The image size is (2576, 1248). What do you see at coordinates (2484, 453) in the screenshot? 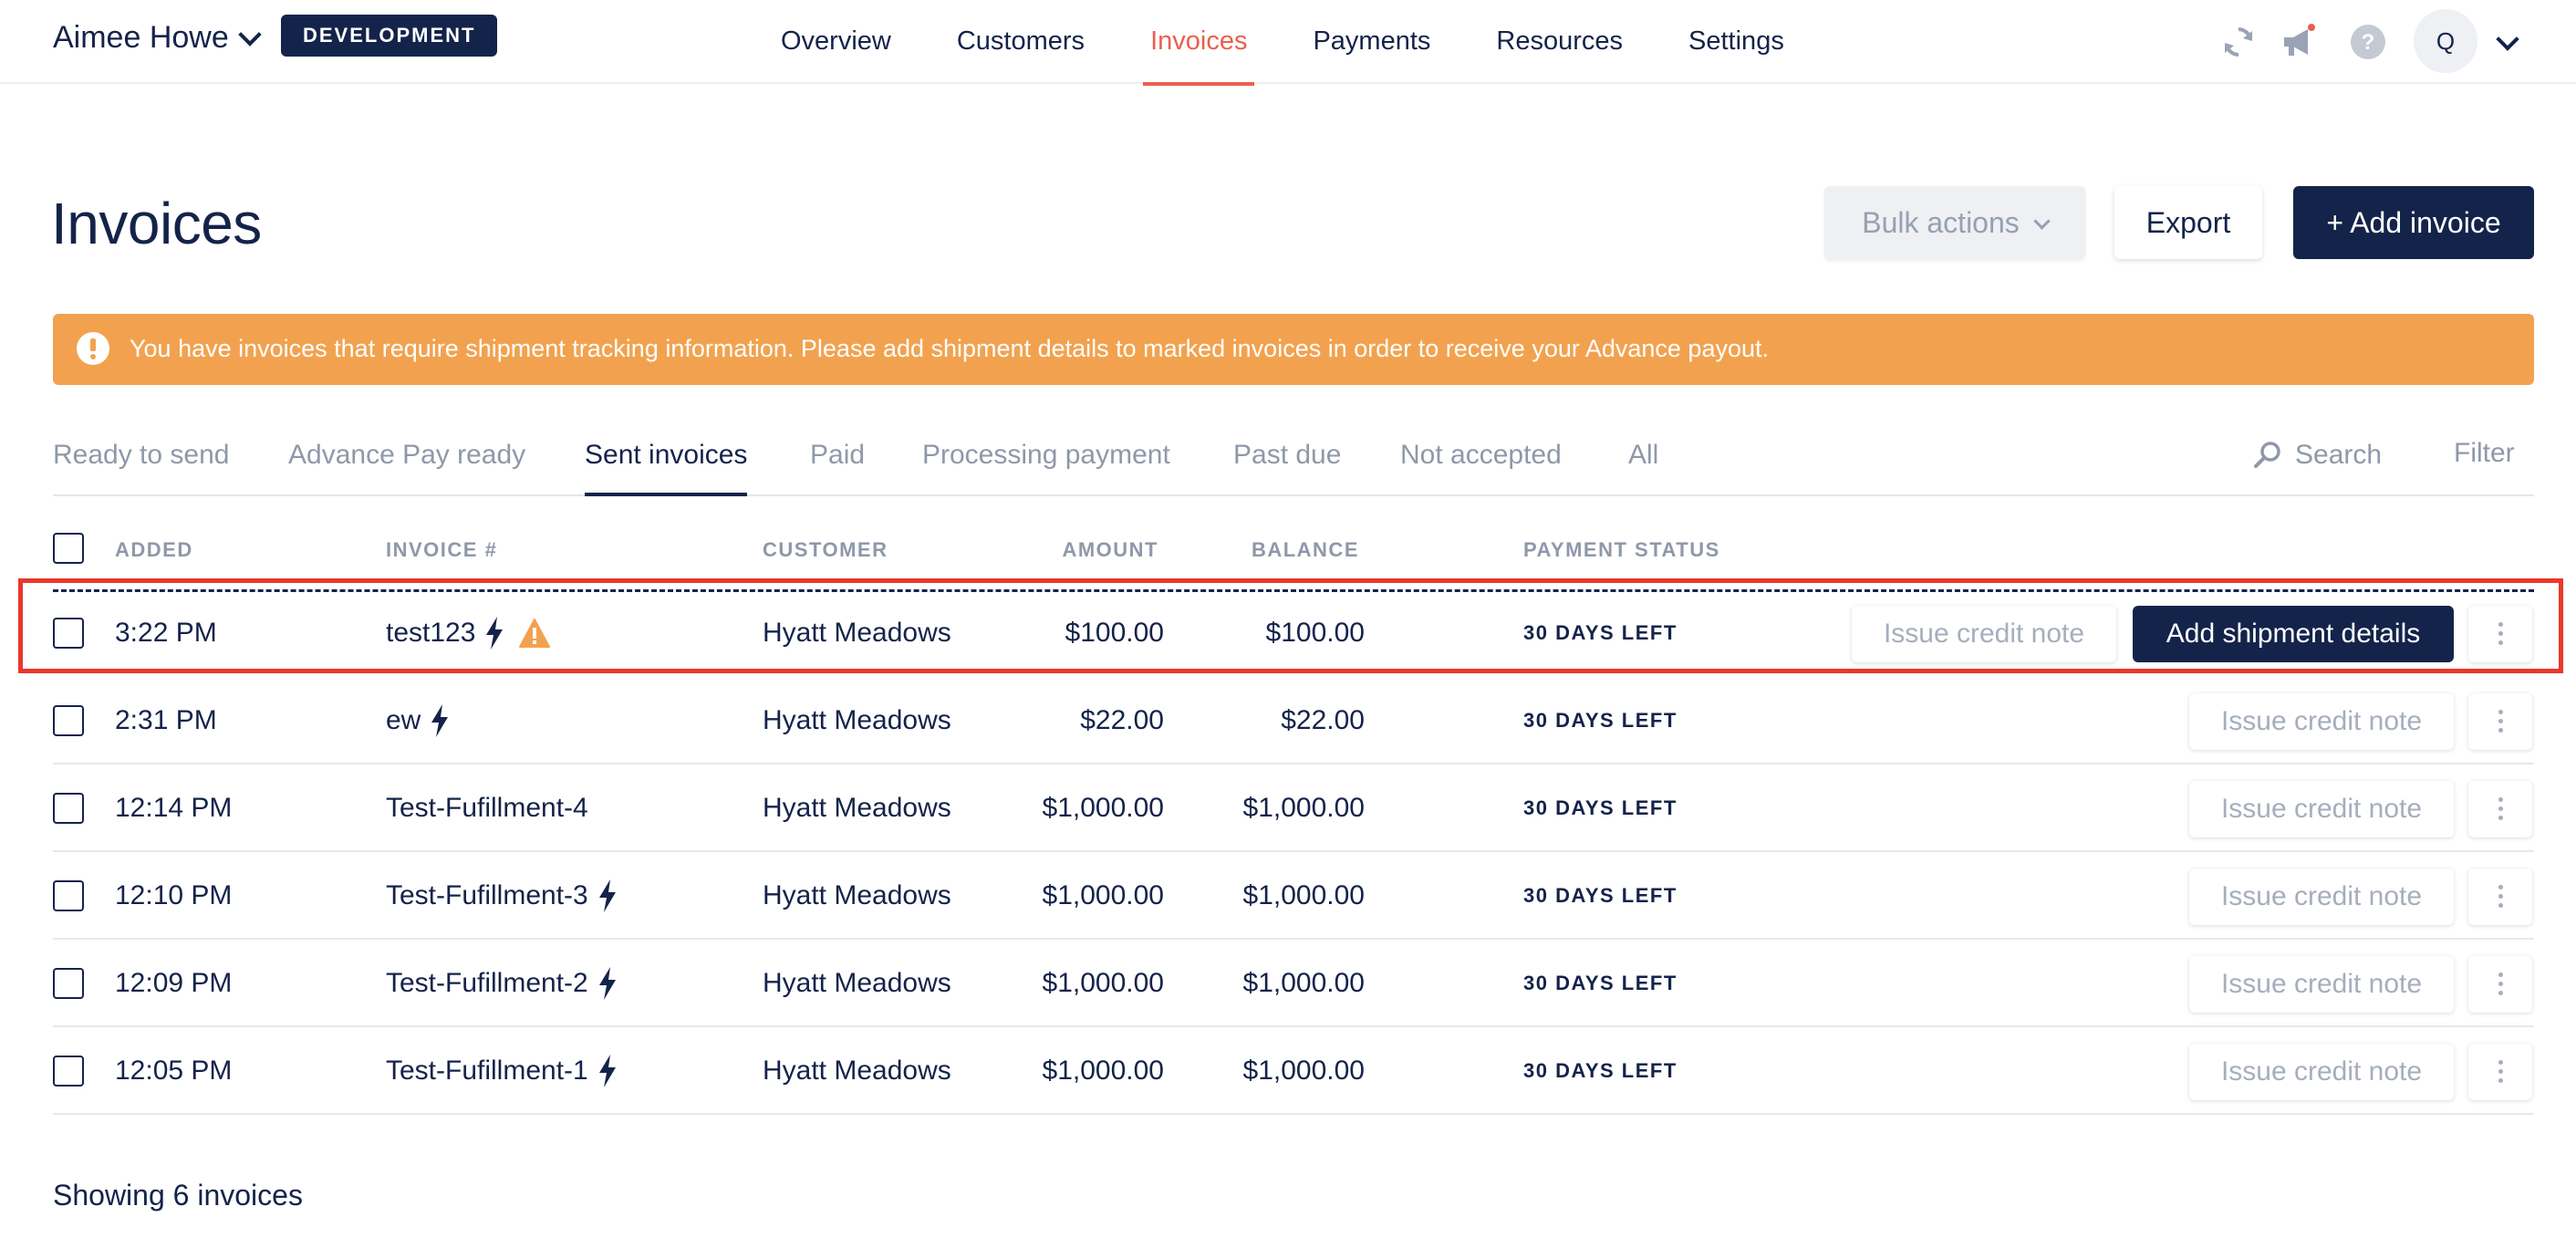
I see `filter-button: Filter` at bounding box center [2484, 453].